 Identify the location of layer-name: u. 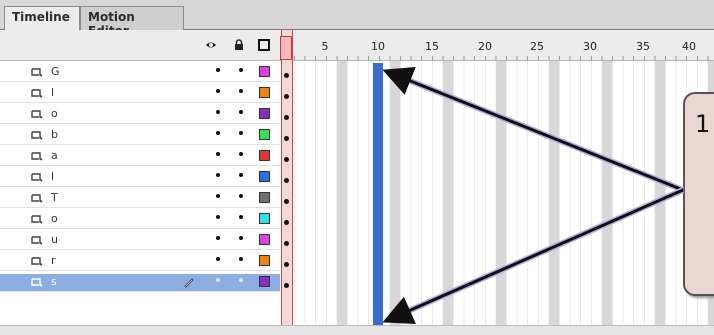
(54, 239).